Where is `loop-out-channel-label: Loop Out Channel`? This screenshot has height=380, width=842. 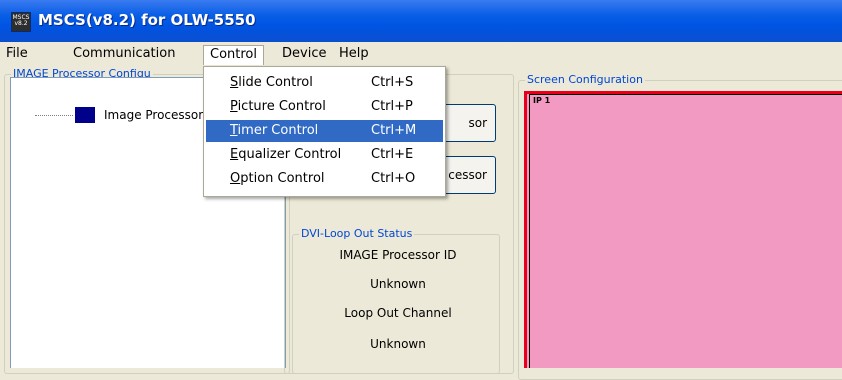
loop-out-channel-label: Loop Out Channel is located at coordinates (398, 313).